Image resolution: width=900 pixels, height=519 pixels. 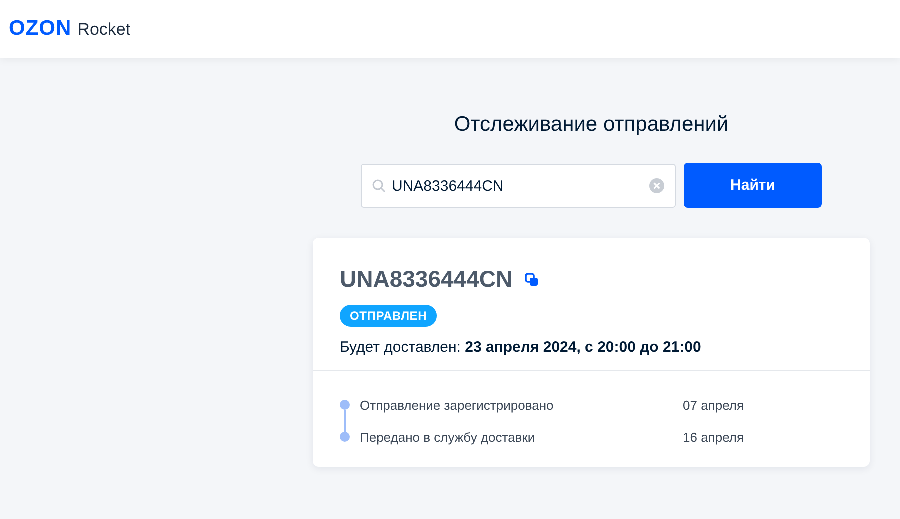 I want to click on event-date: 16 апреля, so click(x=713, y=437).